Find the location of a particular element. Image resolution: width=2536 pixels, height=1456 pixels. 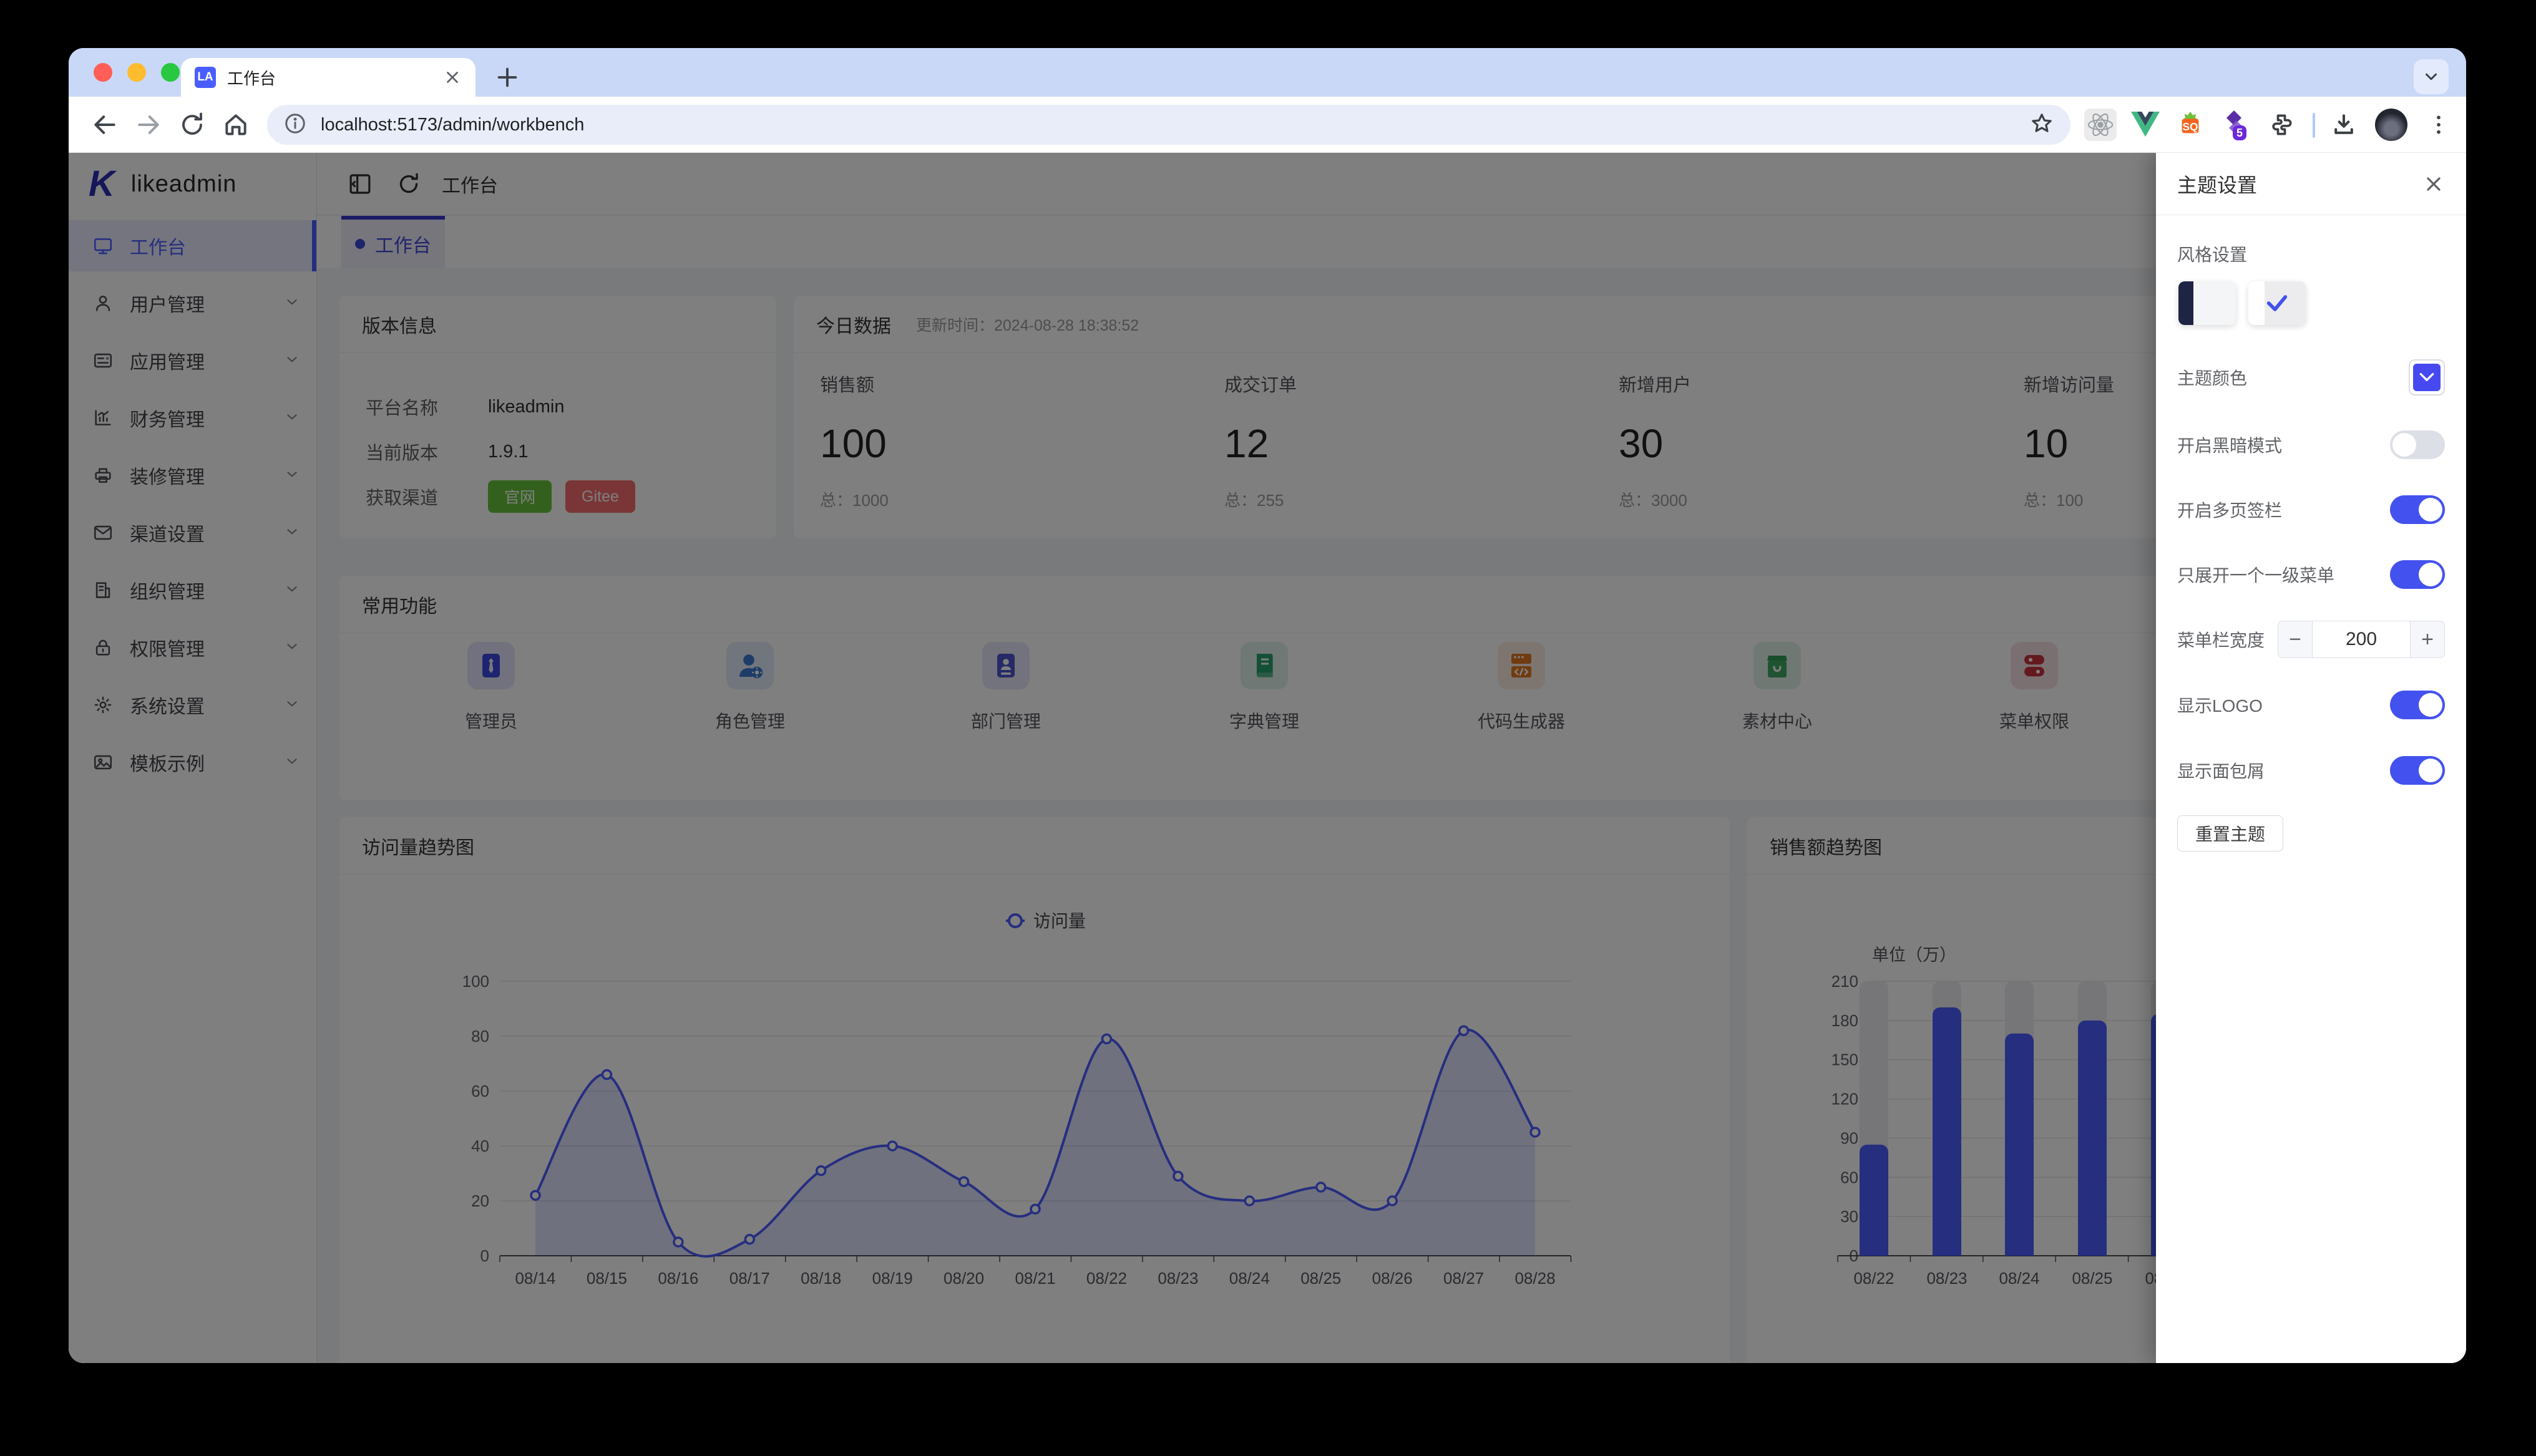

url-text: localhost:5173/admin/workbench is located at coordinates (453, 124).